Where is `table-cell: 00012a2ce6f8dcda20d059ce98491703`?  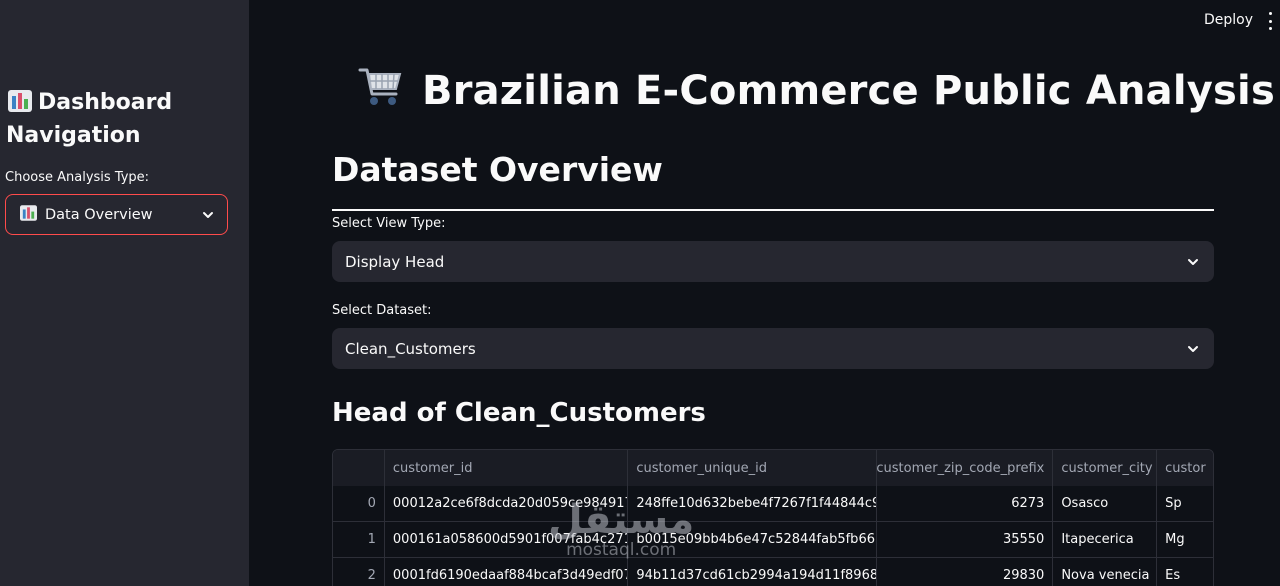
table-cell: 00012a2ce6f8dcda20d059ce98491703 is located at coordinates (507, 503).